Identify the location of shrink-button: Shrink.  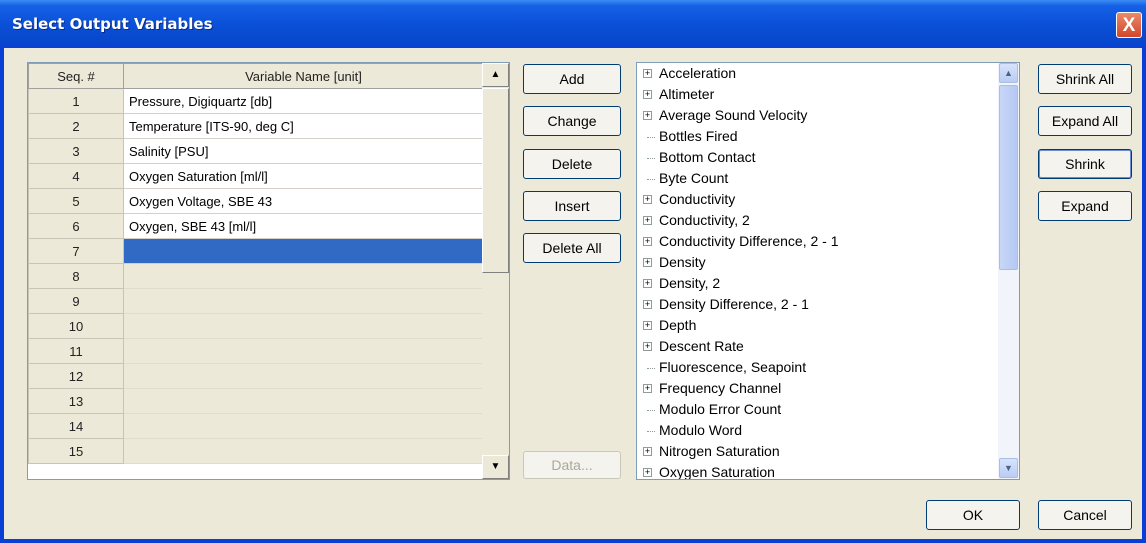
(1085, 164).